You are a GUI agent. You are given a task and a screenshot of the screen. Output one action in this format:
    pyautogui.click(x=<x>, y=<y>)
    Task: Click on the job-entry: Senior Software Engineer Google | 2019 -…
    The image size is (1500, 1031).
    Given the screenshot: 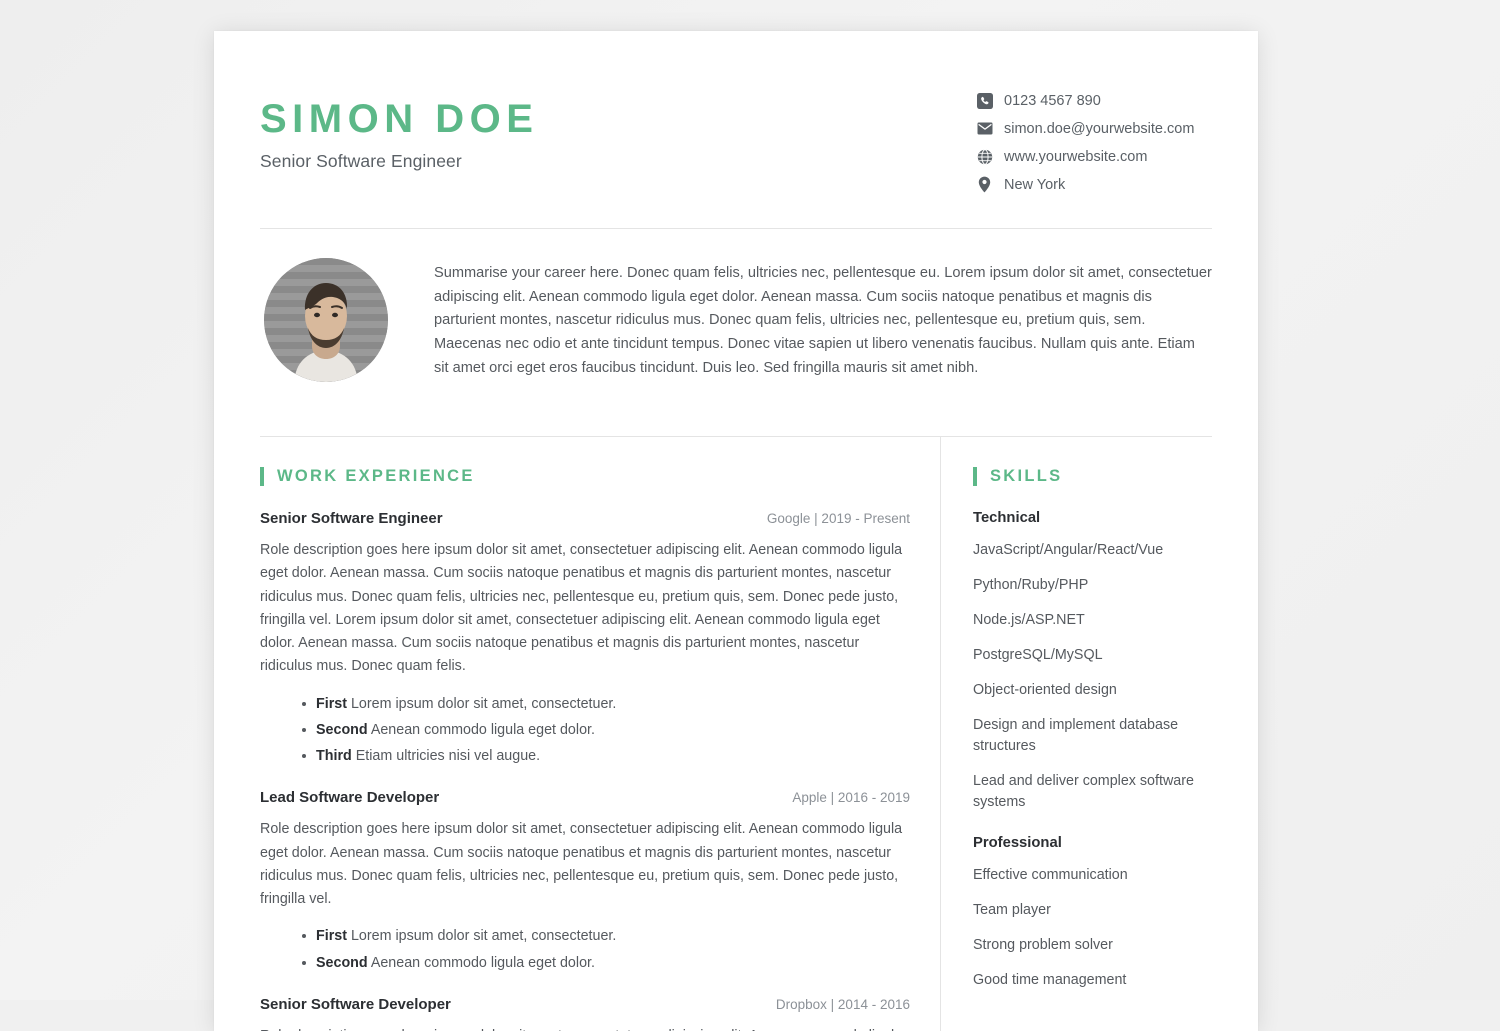 What is the action you would take?
    pyautogui.click(x=585, y=638)
    